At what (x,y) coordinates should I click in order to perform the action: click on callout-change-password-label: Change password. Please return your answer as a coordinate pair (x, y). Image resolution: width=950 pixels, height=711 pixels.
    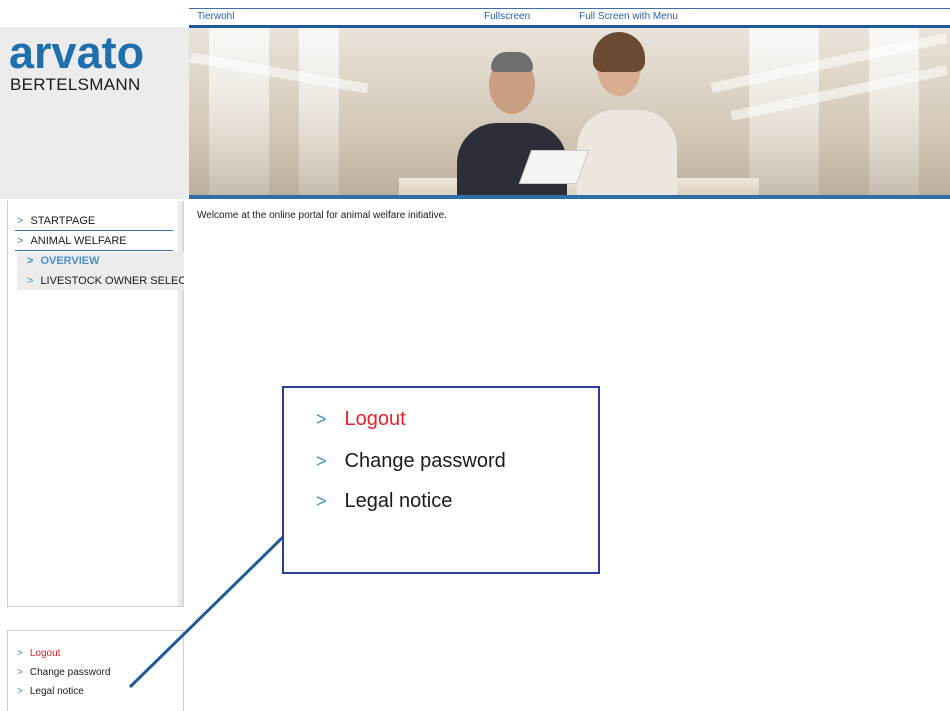
    Looking at the image, I should click on (425, 461).